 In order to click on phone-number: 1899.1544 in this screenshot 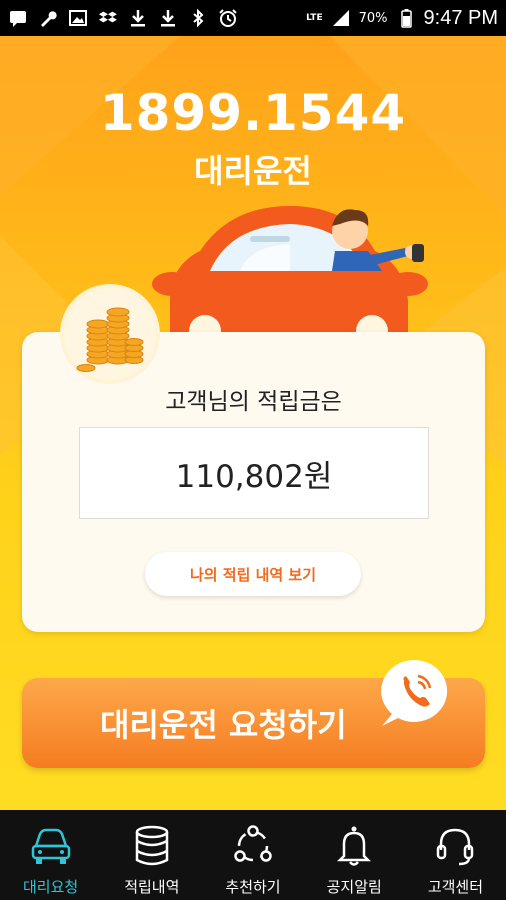, I will do `click(253, 113)`.